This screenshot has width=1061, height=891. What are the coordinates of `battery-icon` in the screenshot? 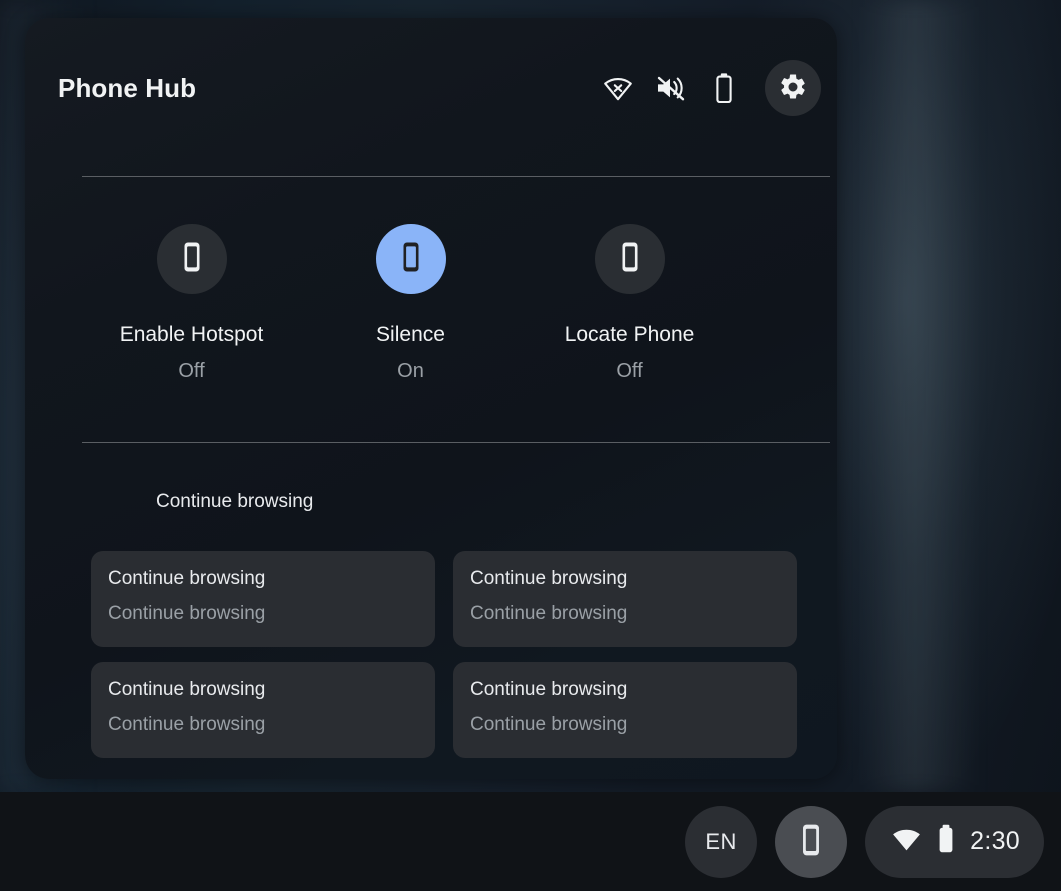 It's located at (946, 841).